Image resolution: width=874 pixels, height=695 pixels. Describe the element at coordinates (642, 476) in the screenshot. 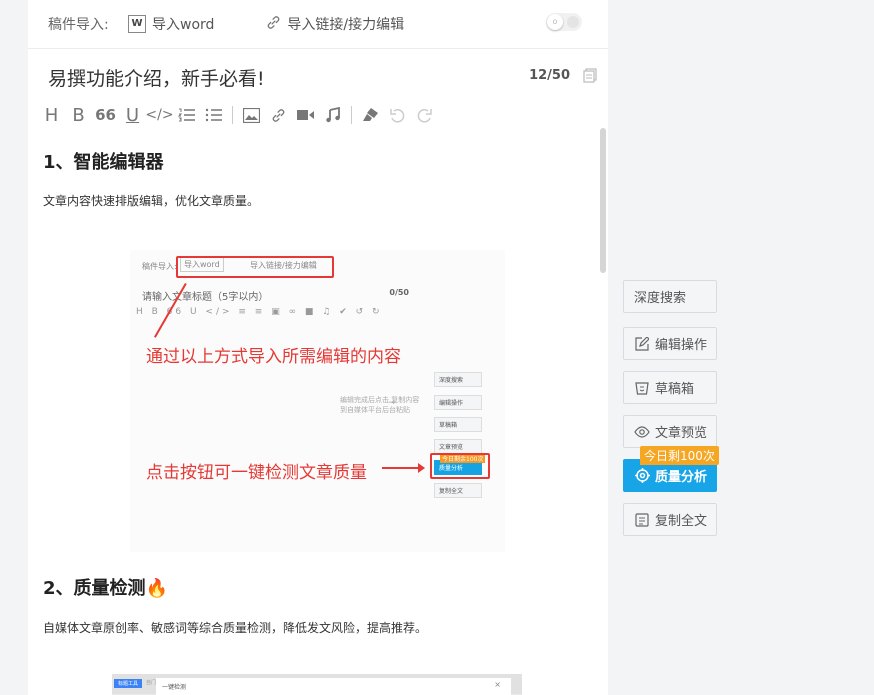

I see `target-icon` at that location.